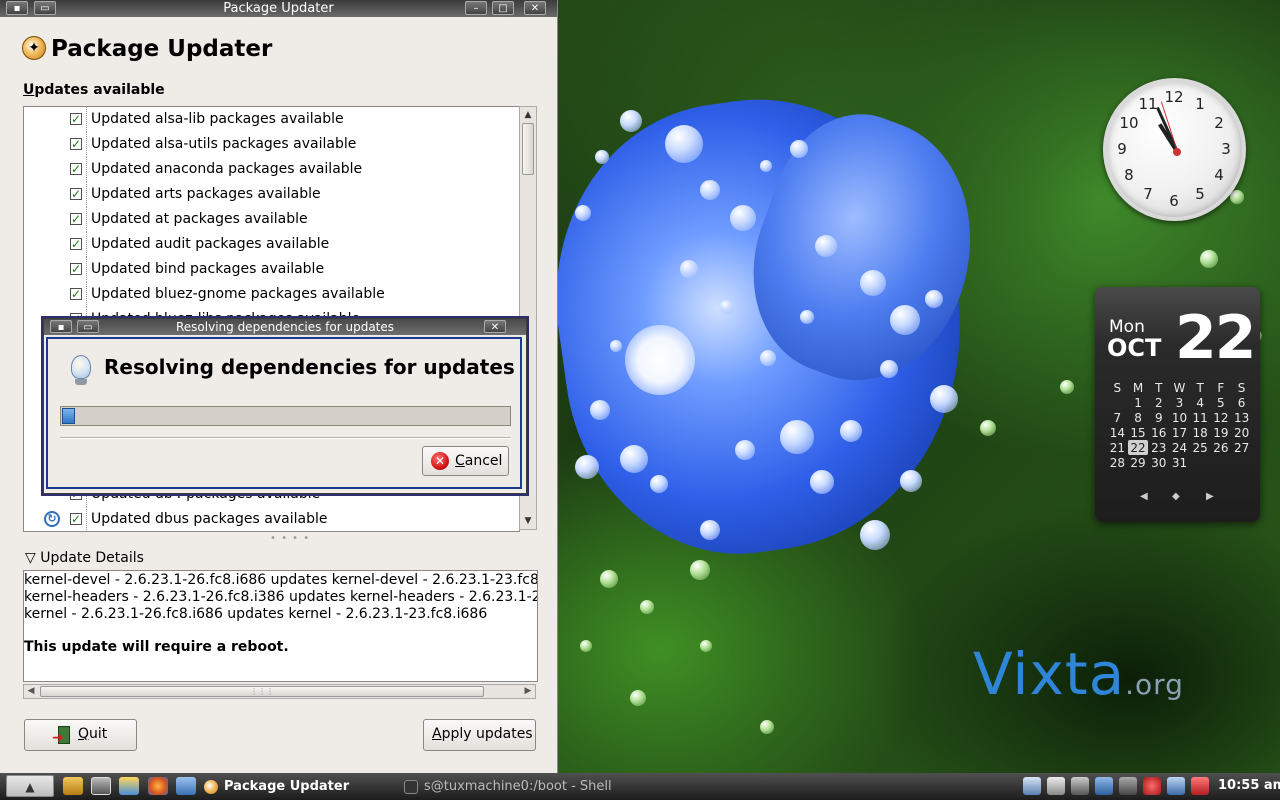 This screenshot has width=1280, height=800. What do you see at coordinates (290, 538) in the screenshot?
I see `pane-resize-grip: • • • •` at bounding box center [290, 538].